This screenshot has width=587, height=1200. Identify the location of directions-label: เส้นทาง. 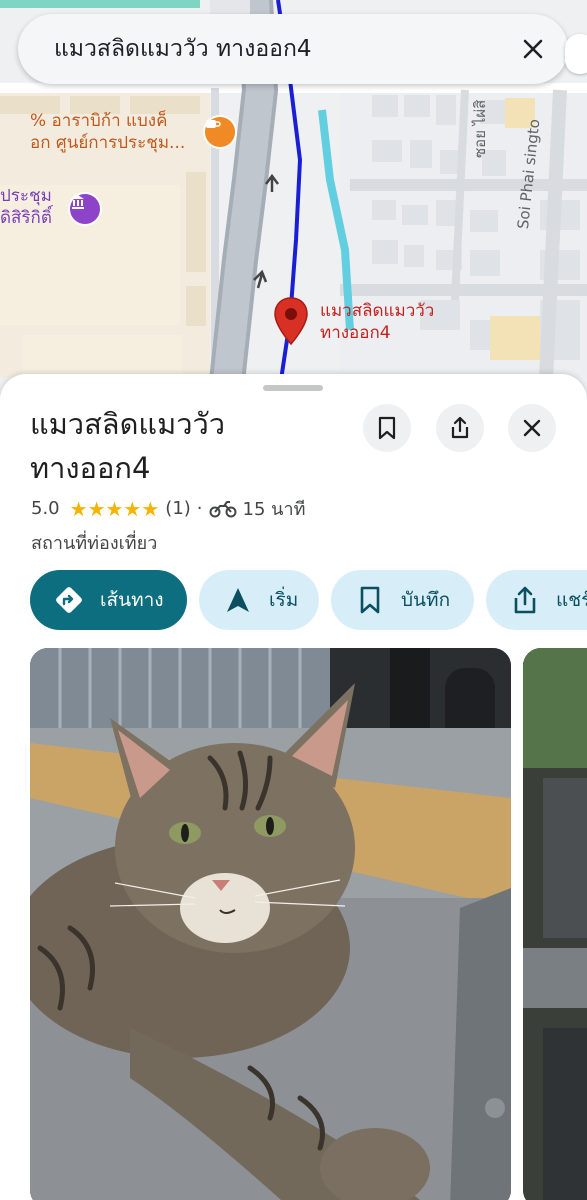
(132, 600).